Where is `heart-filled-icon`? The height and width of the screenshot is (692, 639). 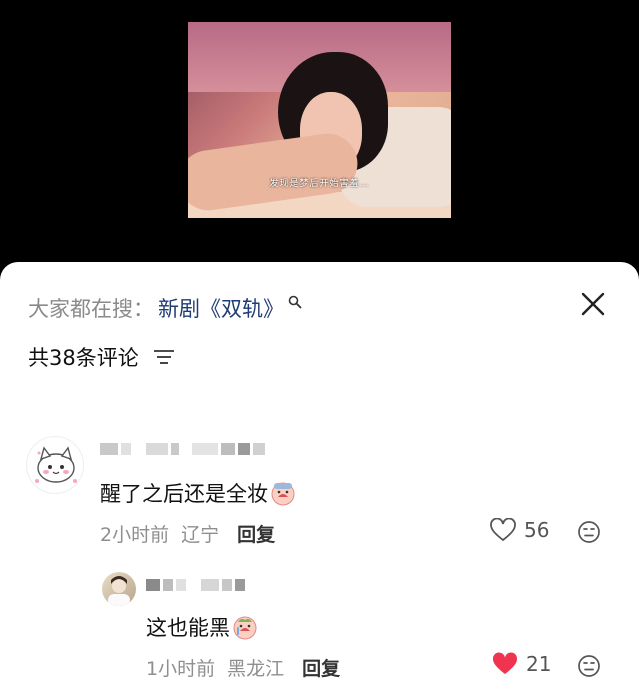
heart-filled-icon is located at coordinates (505, 663).